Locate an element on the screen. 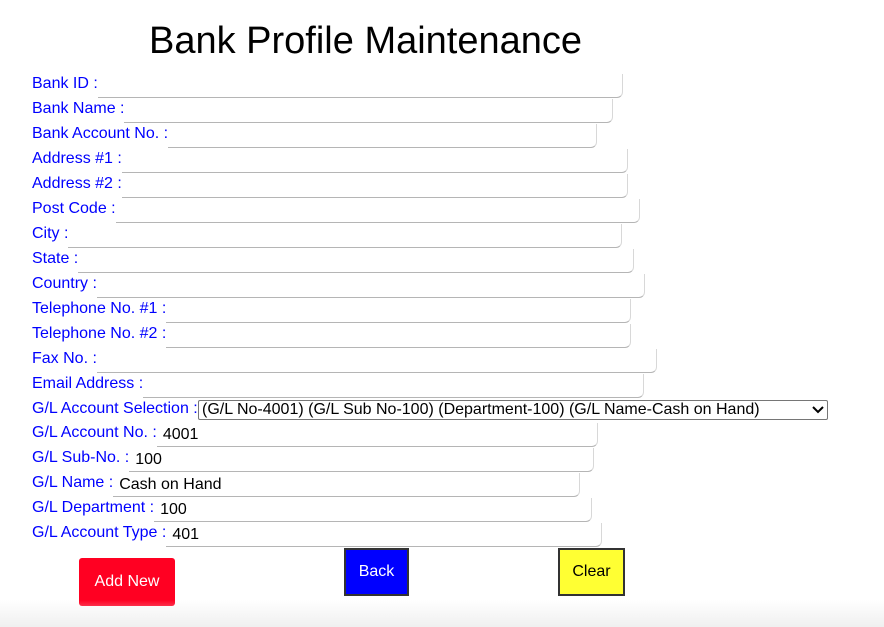 Image resolution: width=884 pixels, height=627 pixels. city-row: City : is located at coordinates (327, 235).